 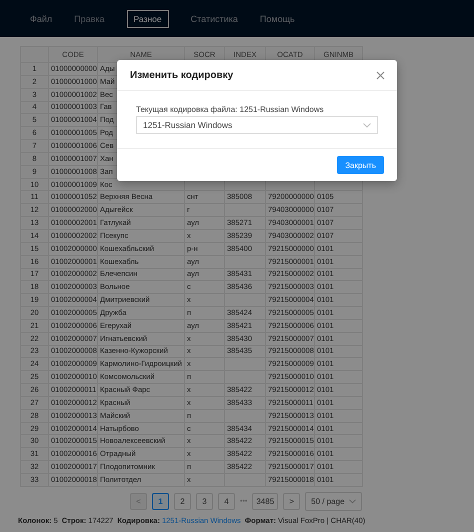 I want to click on menu-item: Статистика, so click(x=214, y=19).